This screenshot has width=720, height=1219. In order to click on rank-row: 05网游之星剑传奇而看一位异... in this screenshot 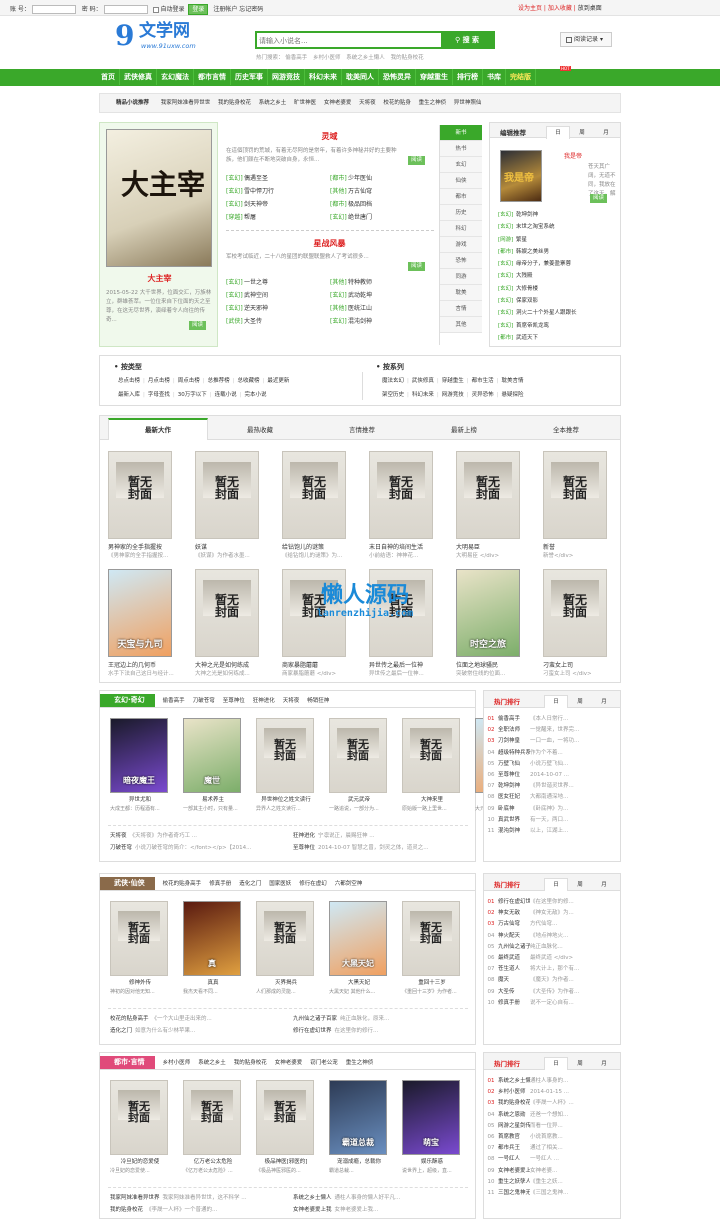, I will do `click(552, 1126)`.